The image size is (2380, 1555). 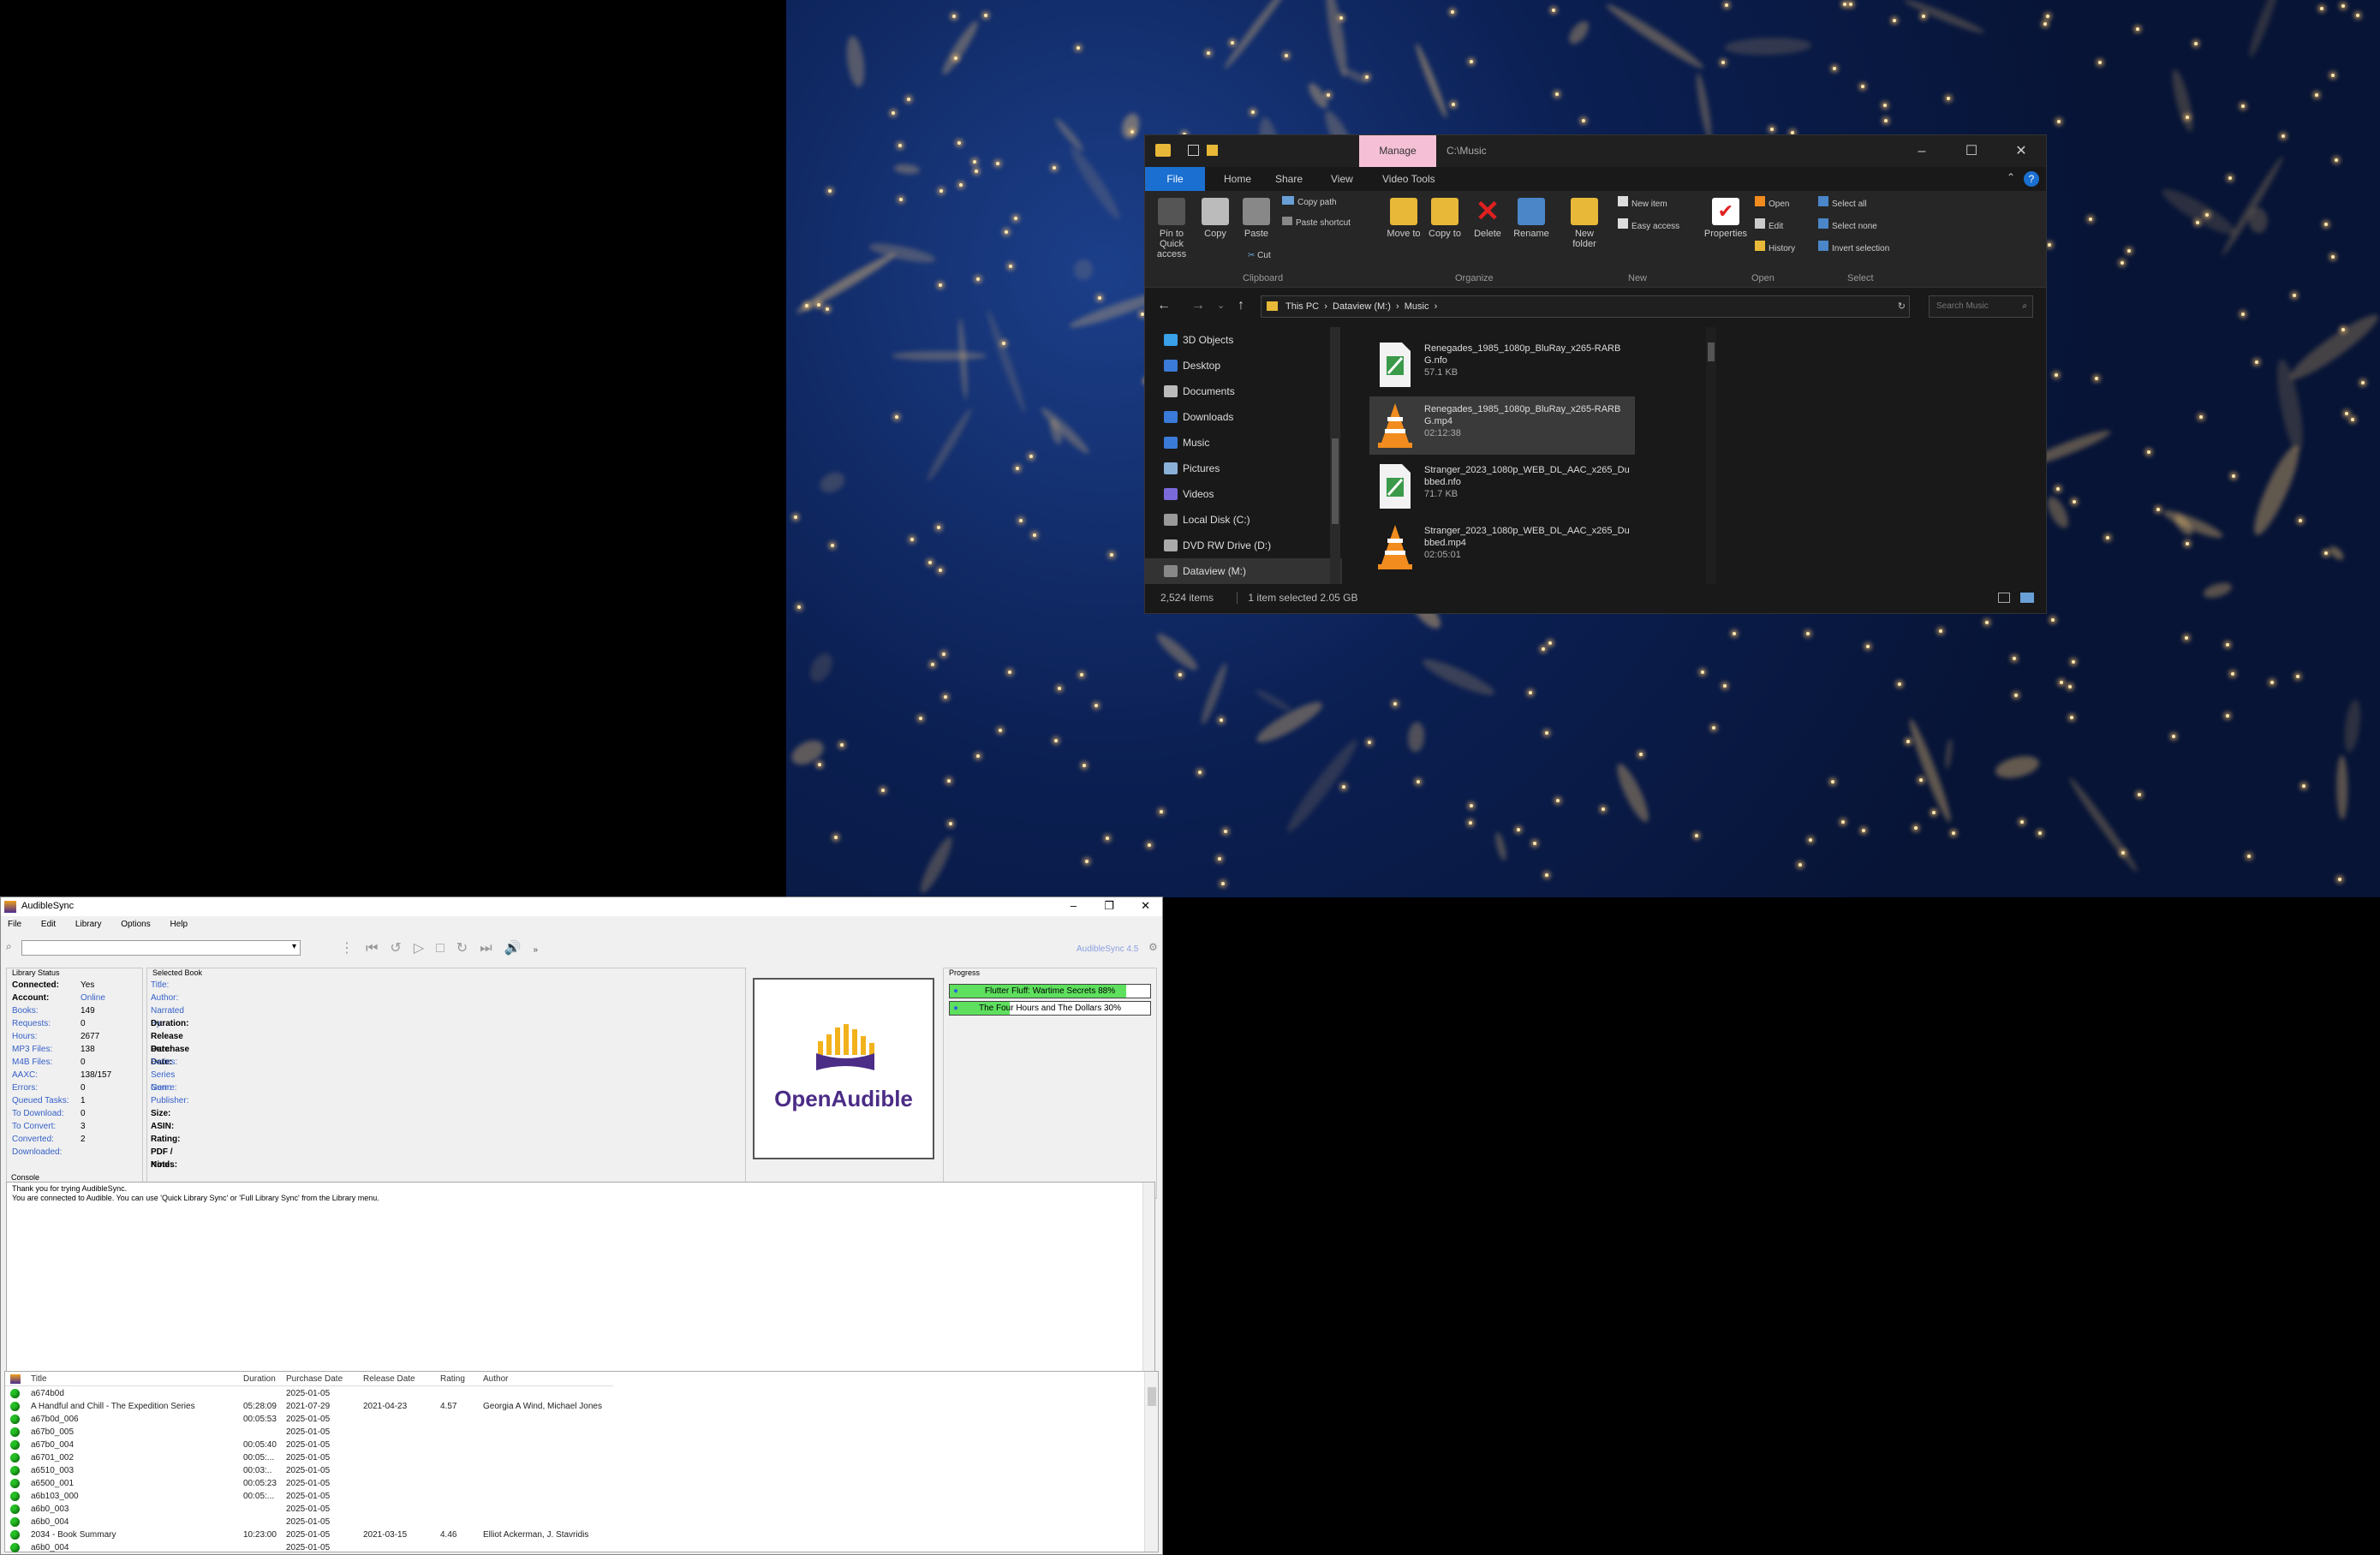 I want to click on invert-selection-button: Invert selection, so click(x=1853, y=247).